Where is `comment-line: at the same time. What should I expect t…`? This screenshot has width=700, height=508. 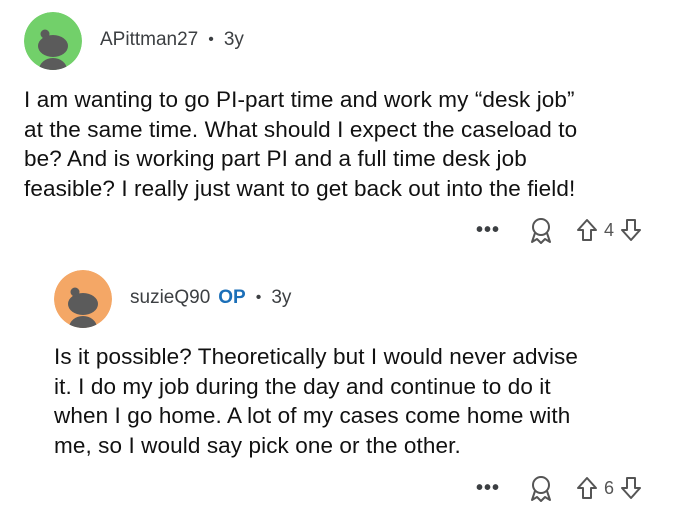
comment-line: at the same time. What should I expect t… is located at coordinates (301, 129).